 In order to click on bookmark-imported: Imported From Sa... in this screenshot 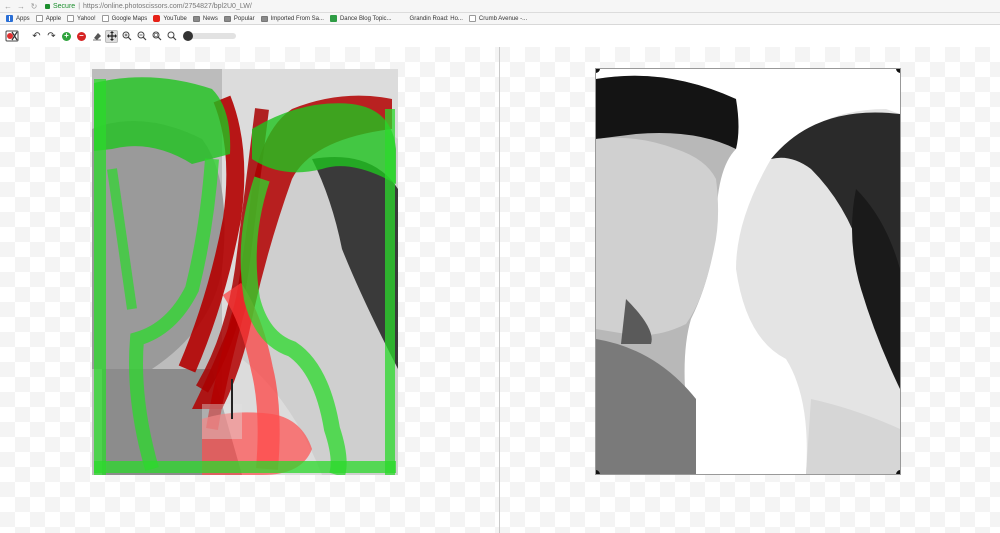, I will do `click(292, 18)`.